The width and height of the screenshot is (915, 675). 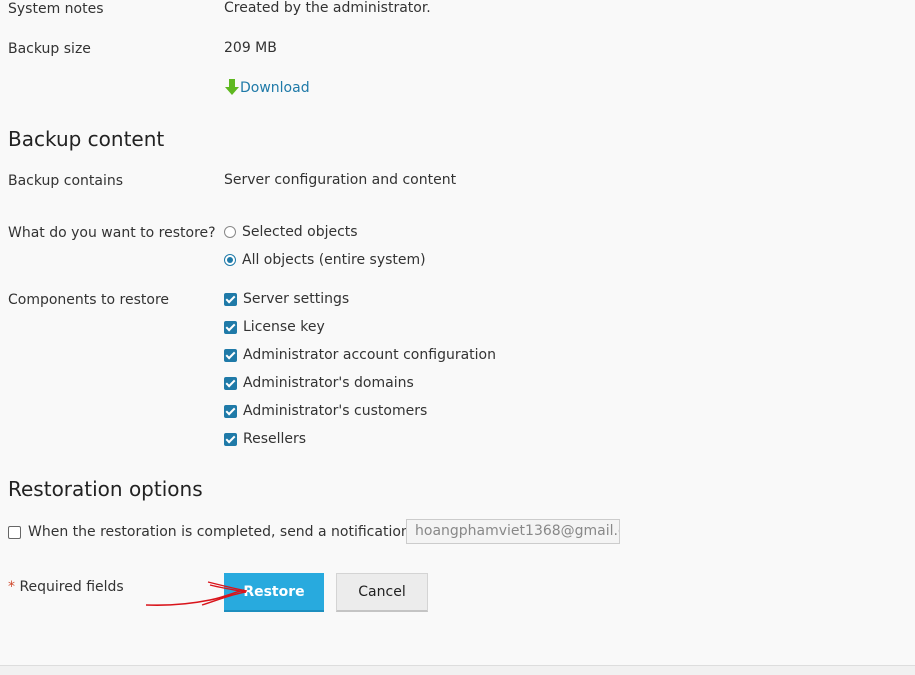 What do you see at coordinates (340, 180) in the screenshot?
I see `backup-contains-value: Server configuration and content` at bounding box center [340, 180].